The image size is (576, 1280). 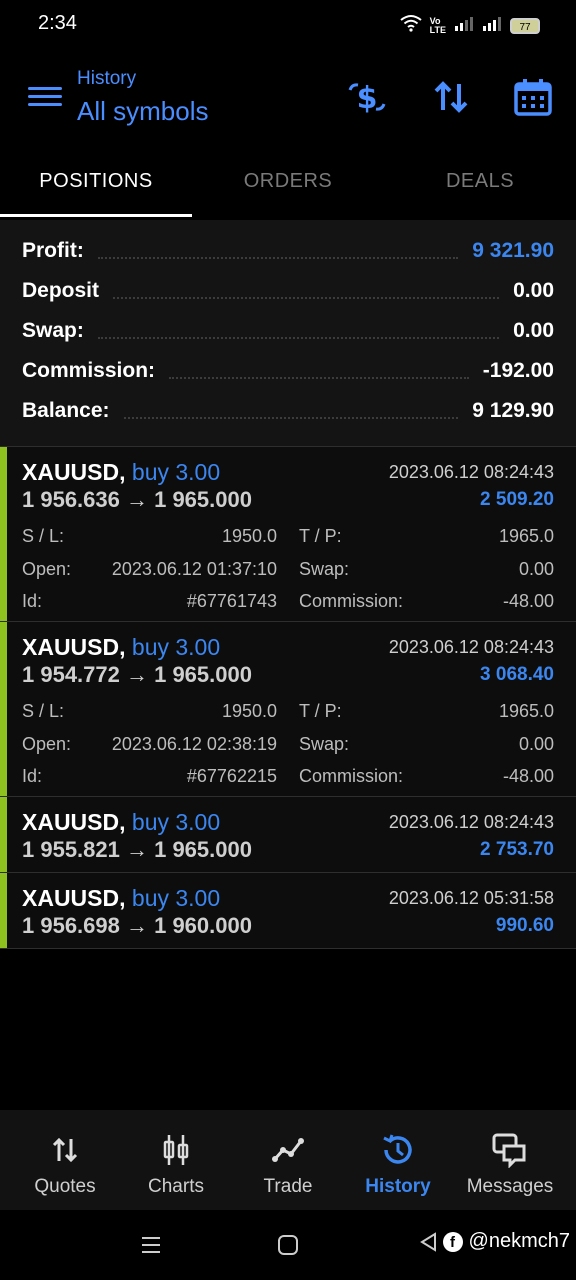 I want to click on menu-button, so click(x=45, y=97).